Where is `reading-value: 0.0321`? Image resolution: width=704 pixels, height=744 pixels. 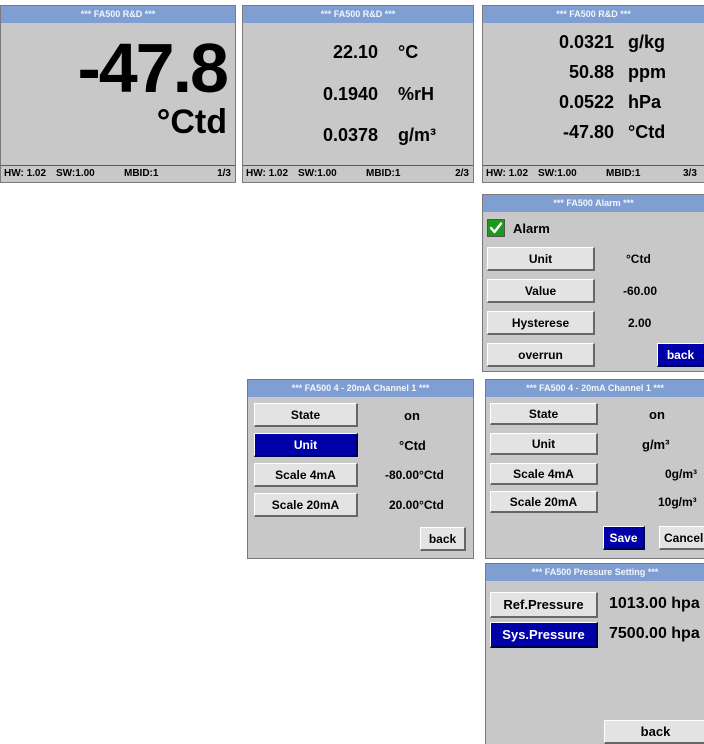 reading-value: 0.0321 is located at coordinates (586, 42).